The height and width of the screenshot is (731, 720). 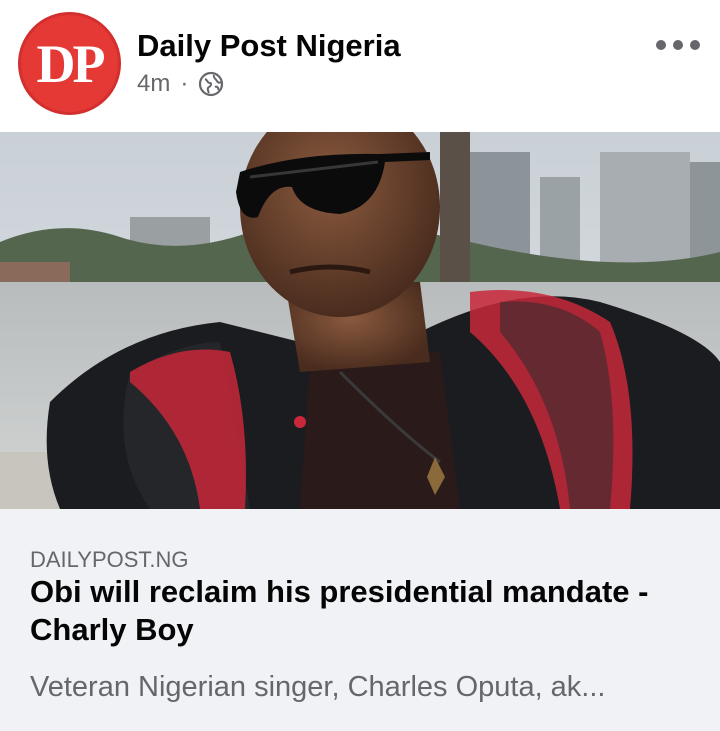 I want to click on post-meta: 4m ·, so click(x=180, y=84).